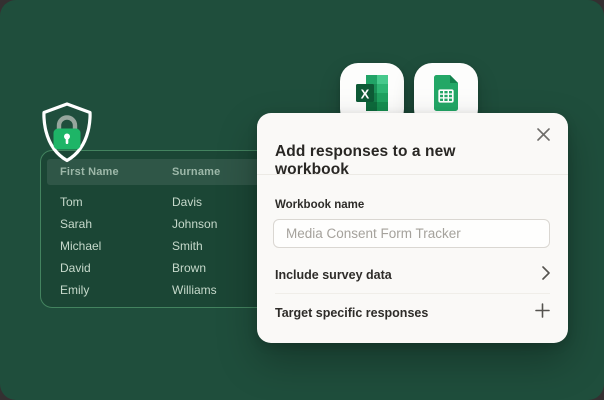  Describe the element at coordinates (352, 313) in the screenshot. I see `target-specific-responses-label: Target specific responses` at that location.